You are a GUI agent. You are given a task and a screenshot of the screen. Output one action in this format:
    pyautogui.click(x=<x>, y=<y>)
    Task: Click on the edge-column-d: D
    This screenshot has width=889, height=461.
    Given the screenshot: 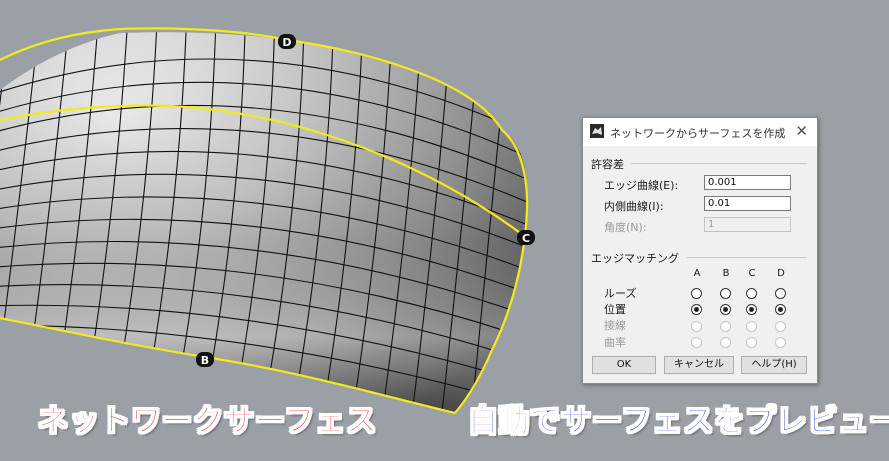 What is the action you would take?
    pyautogui.click(x=781, y=273)
    